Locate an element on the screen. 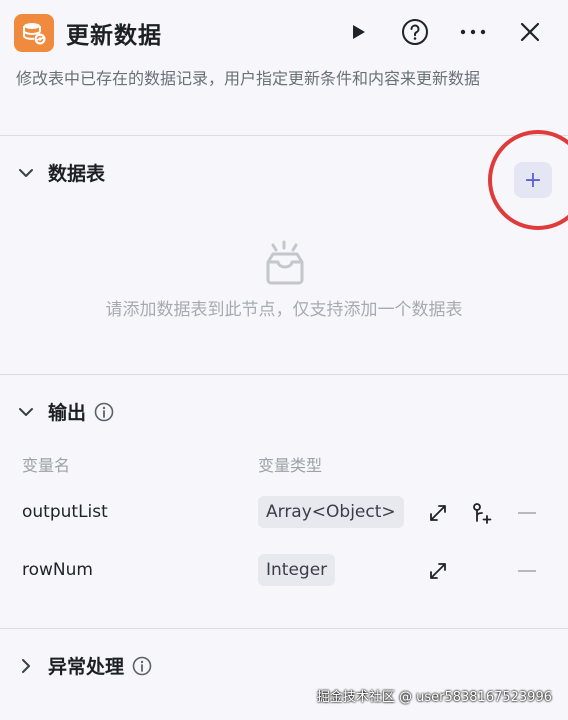  output-section-header: 输出 is located at coordinates (65, 411).